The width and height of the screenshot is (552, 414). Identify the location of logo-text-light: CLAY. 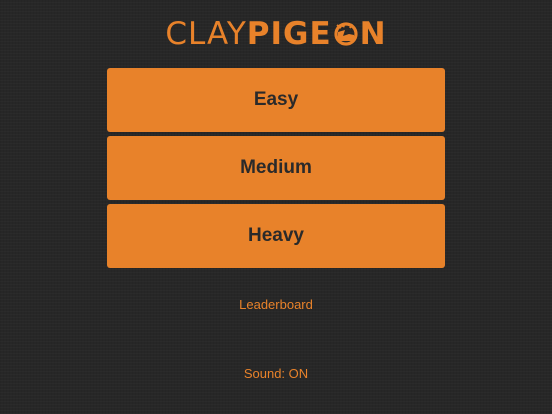
(206, 34).